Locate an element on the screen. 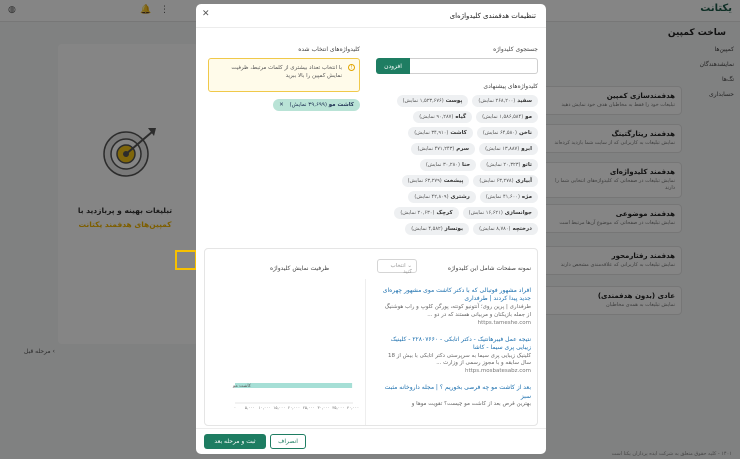 The image size is (740, 459). chip-word: ناخن is located at coordinates (525, 133).